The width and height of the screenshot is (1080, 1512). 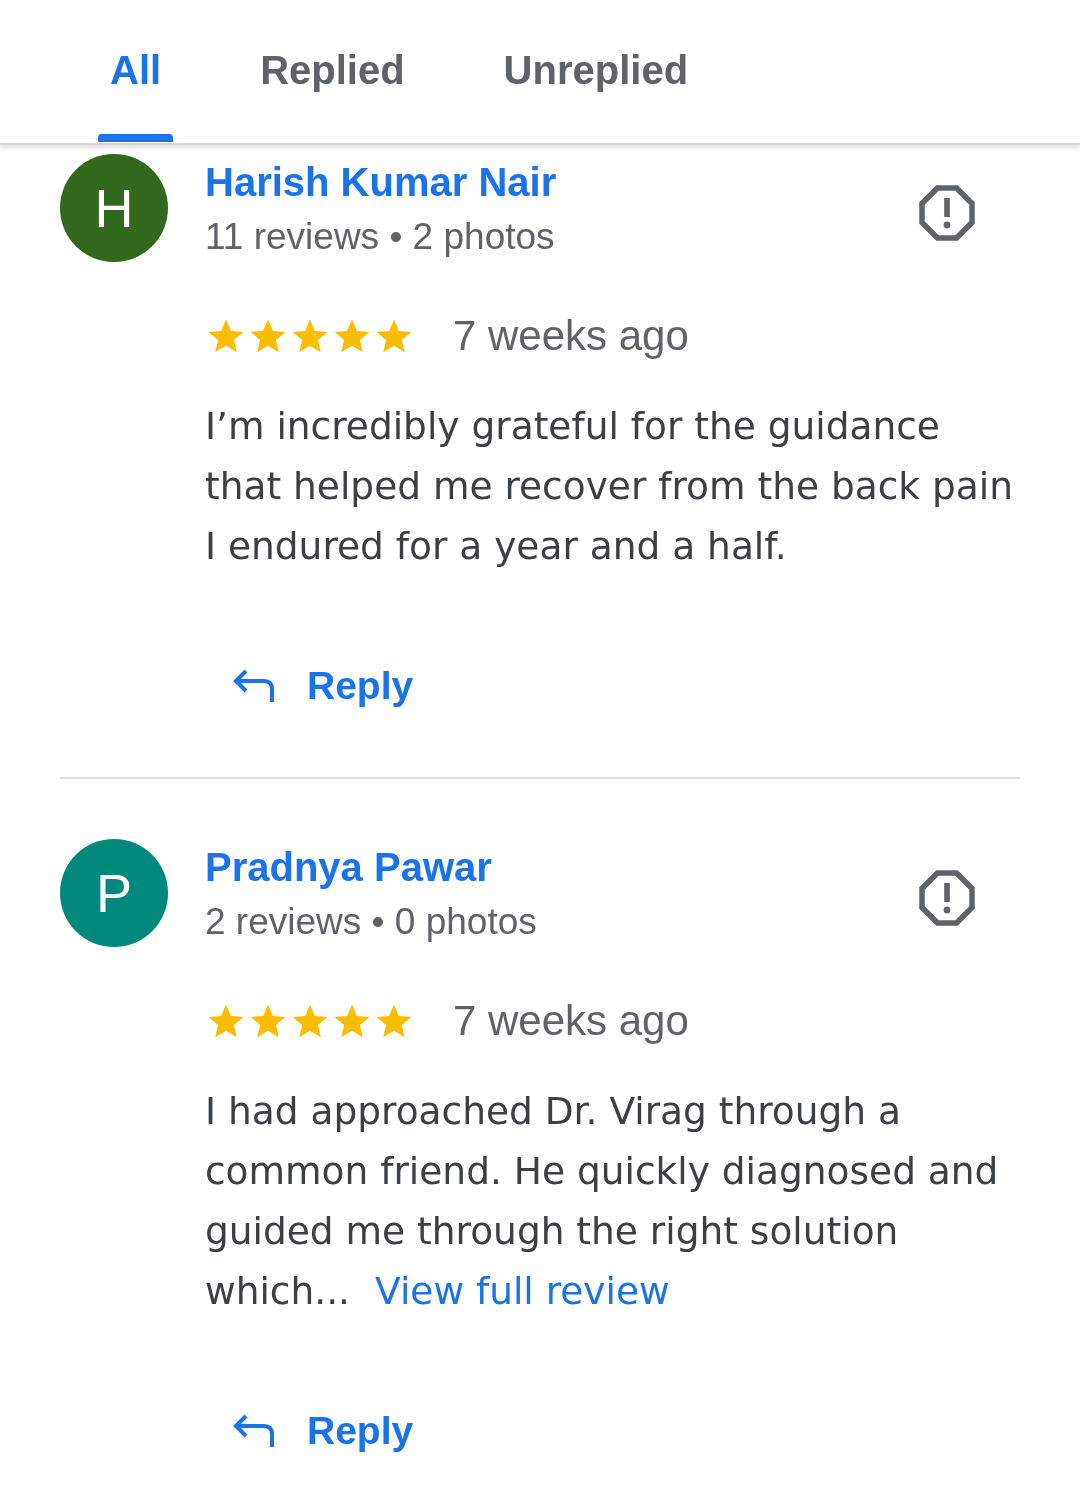 What do you see at coordinates (609, 486) in the screenshot?
I see `review-text: I’m incredibly grateful for the guidance that helped me recover from the back pain I endured for a year and a half.` at bounding box center [609, 486].